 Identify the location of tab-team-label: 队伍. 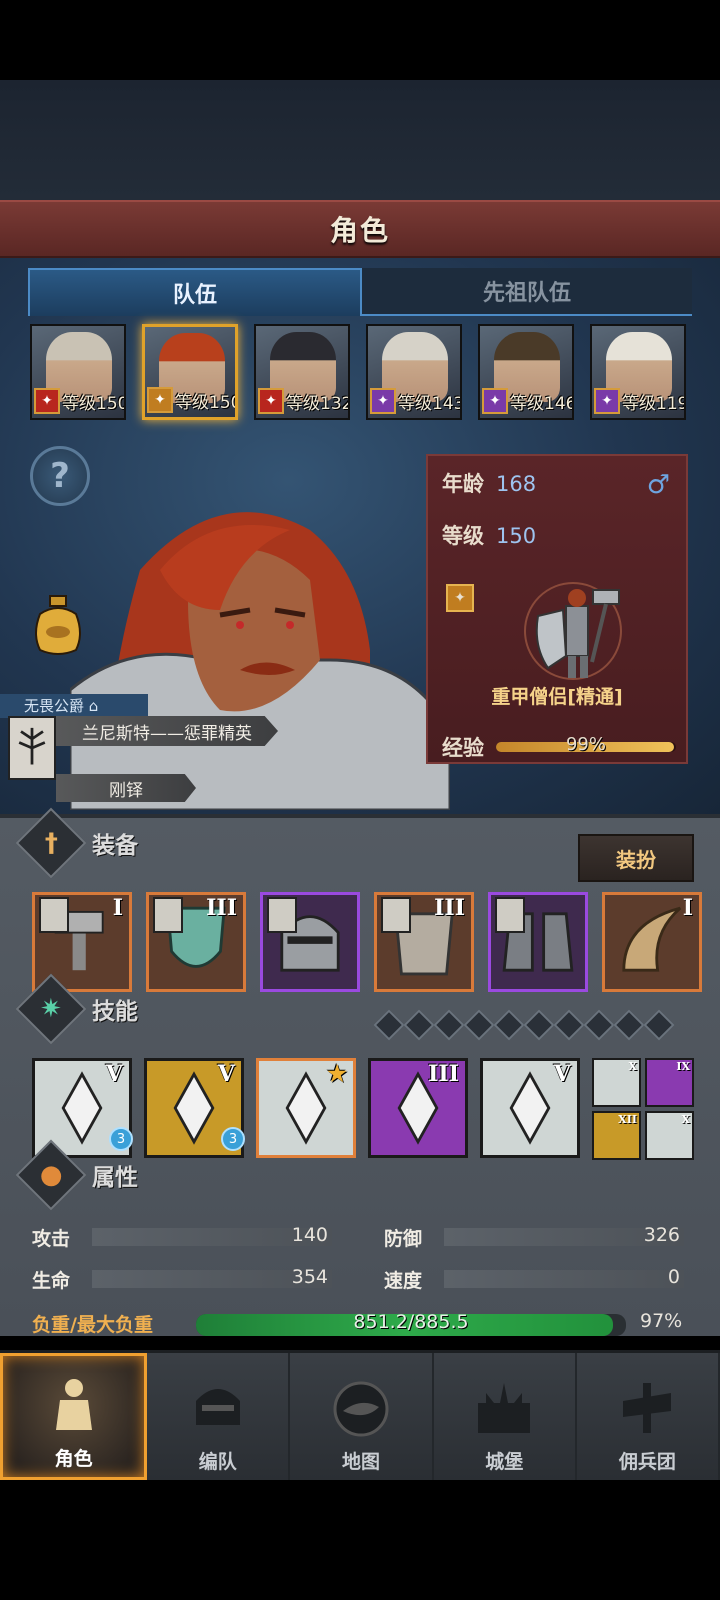
(194, 295).